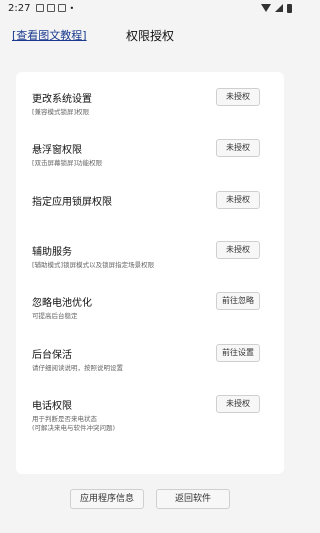 The image size is (320, 533). What do you see at coordinates (107, 499) in the screenshot?
I see `app-info-button: 应用程序信息` at bounding box center [107, 499].